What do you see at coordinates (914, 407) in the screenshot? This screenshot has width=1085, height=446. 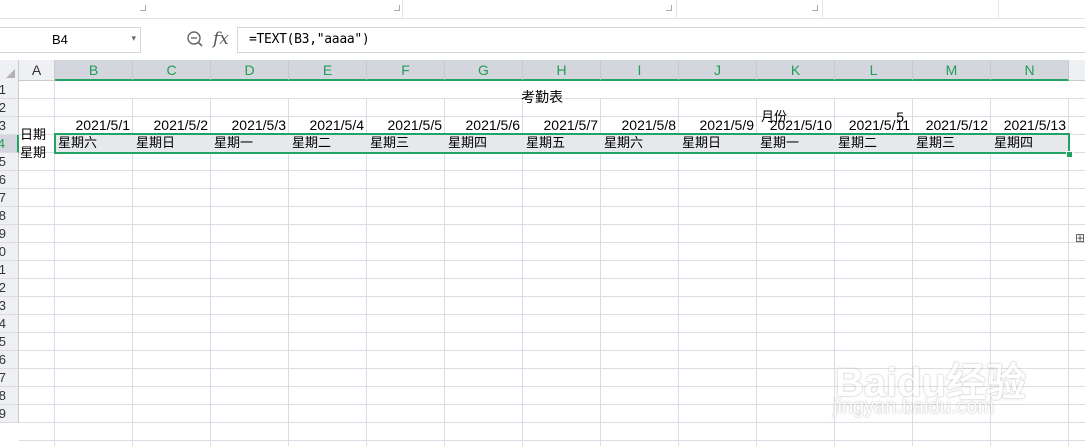 I see `watermark-url: jingyan.baidu.com` at bounding box center [914, 407].